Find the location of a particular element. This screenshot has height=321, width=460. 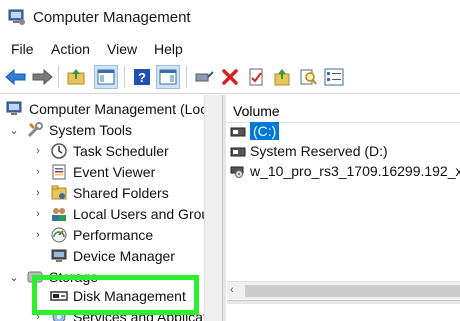

volume-row: w_10_pro_rs3_1709.16299.192_x86 is located at coordinates (343, 171).